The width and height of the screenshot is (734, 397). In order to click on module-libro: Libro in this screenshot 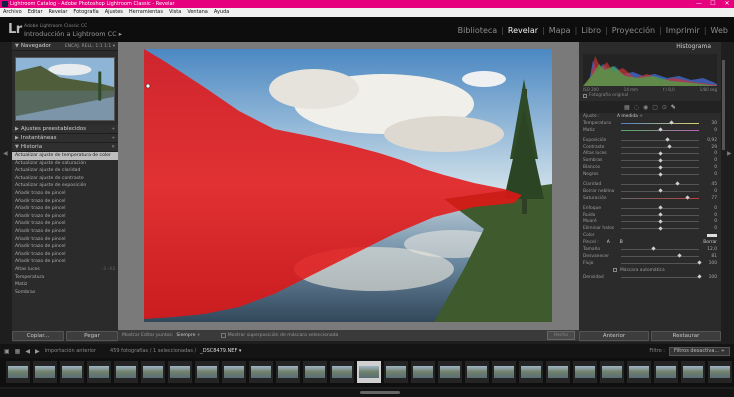, I will do `click(591, 30)`.